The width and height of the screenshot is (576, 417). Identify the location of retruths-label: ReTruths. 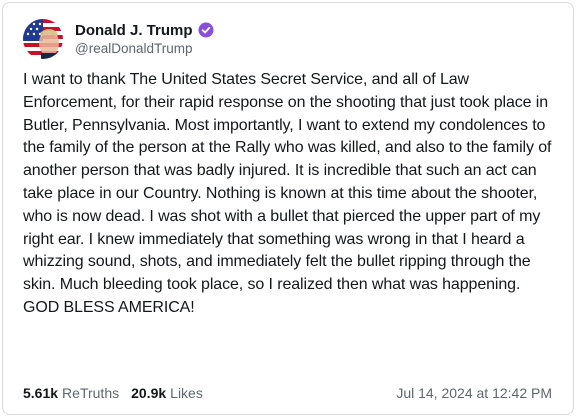
(91, 393).